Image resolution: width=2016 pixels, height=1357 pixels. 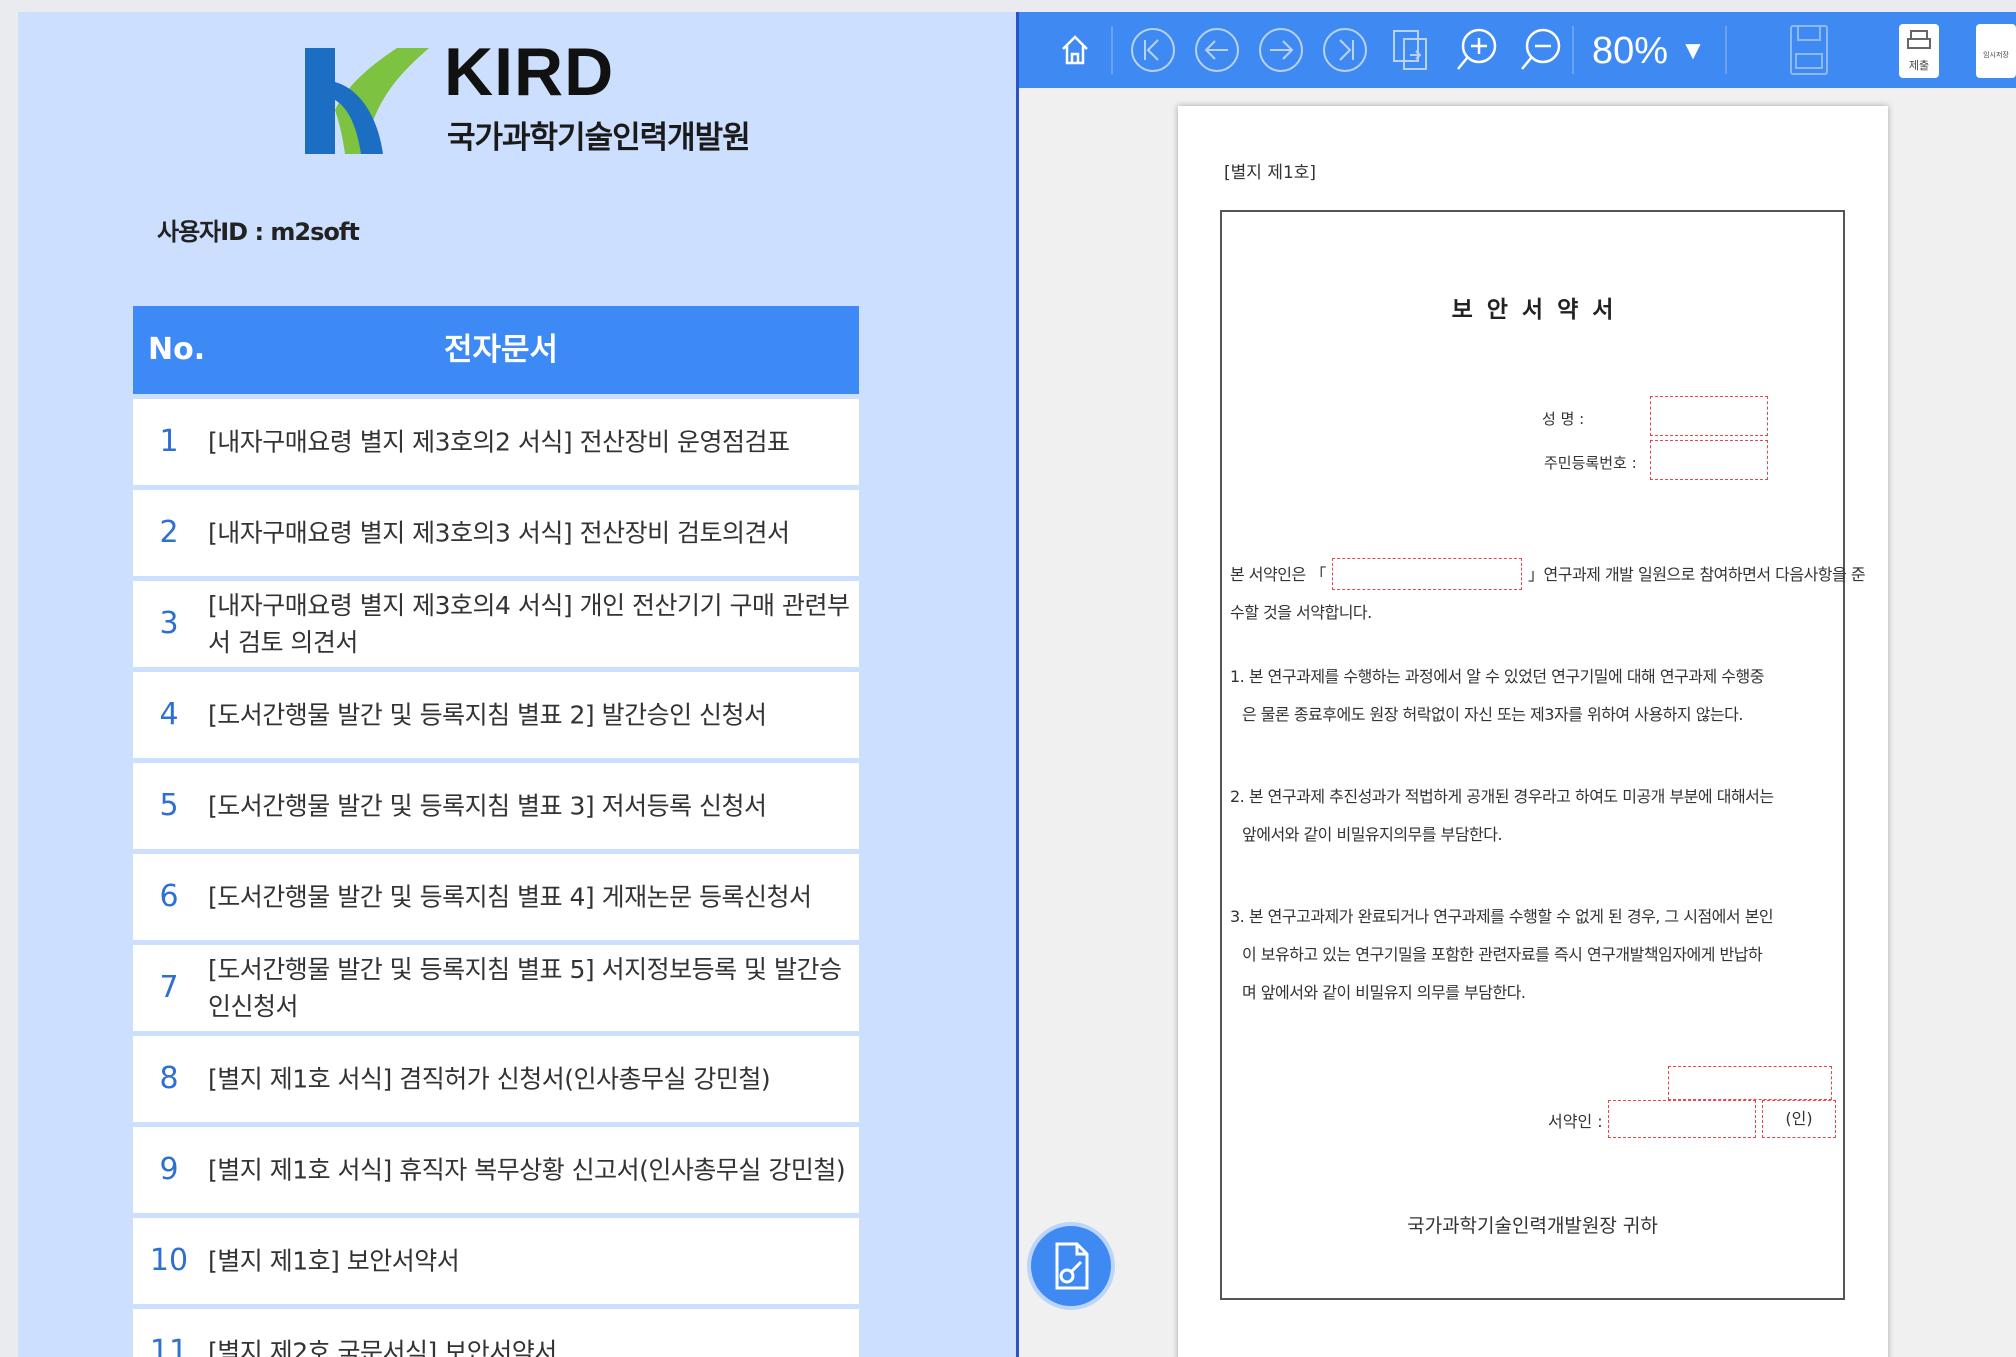 I want to click on zoom-select: 80% ▼, so click(x=1647, y=50).